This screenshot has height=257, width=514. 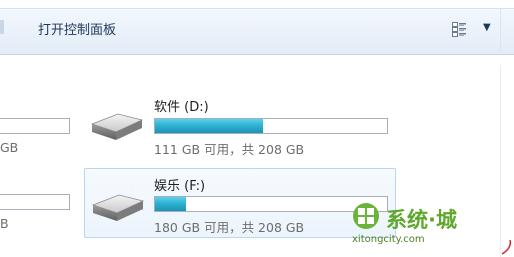 What do you see at coordinates (229, 227) in the screenshot?
I see `drive-free-space-text: 180 GB 可用，共 208 GB` at bounding box center [229, 227].